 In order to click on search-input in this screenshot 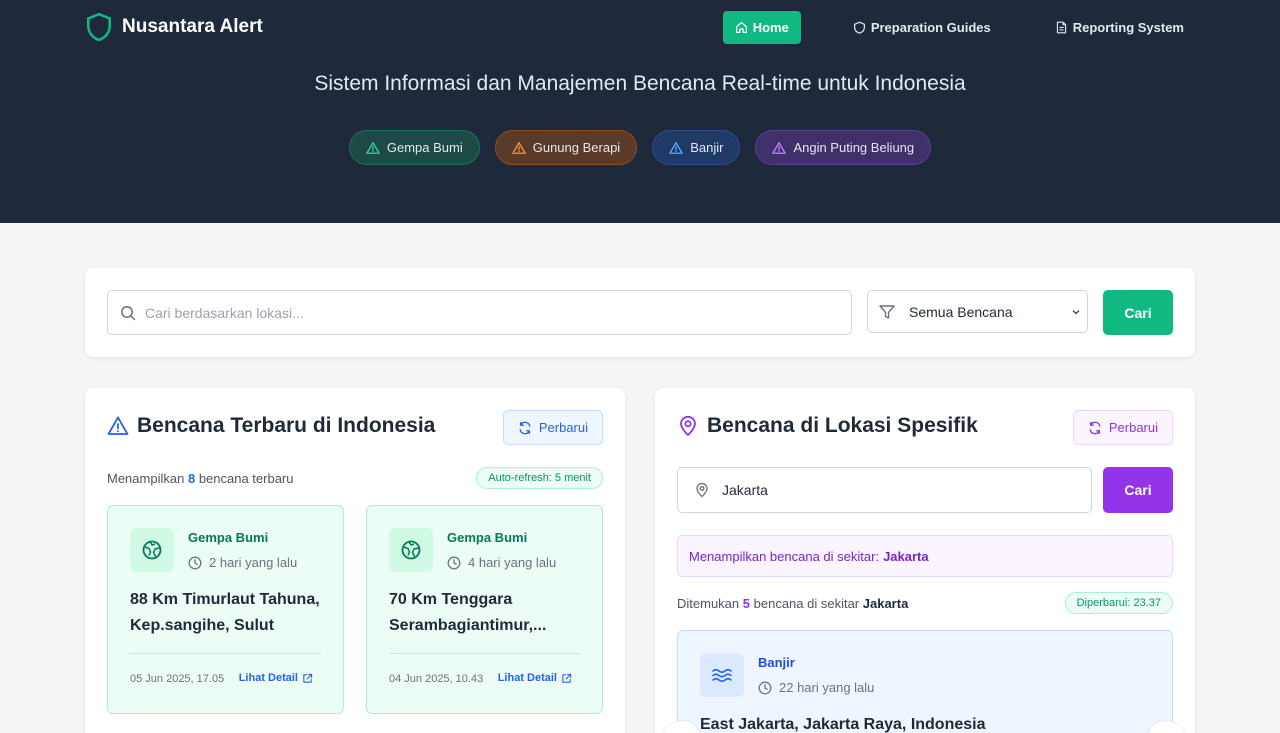, I will do `click(470, 312)`.